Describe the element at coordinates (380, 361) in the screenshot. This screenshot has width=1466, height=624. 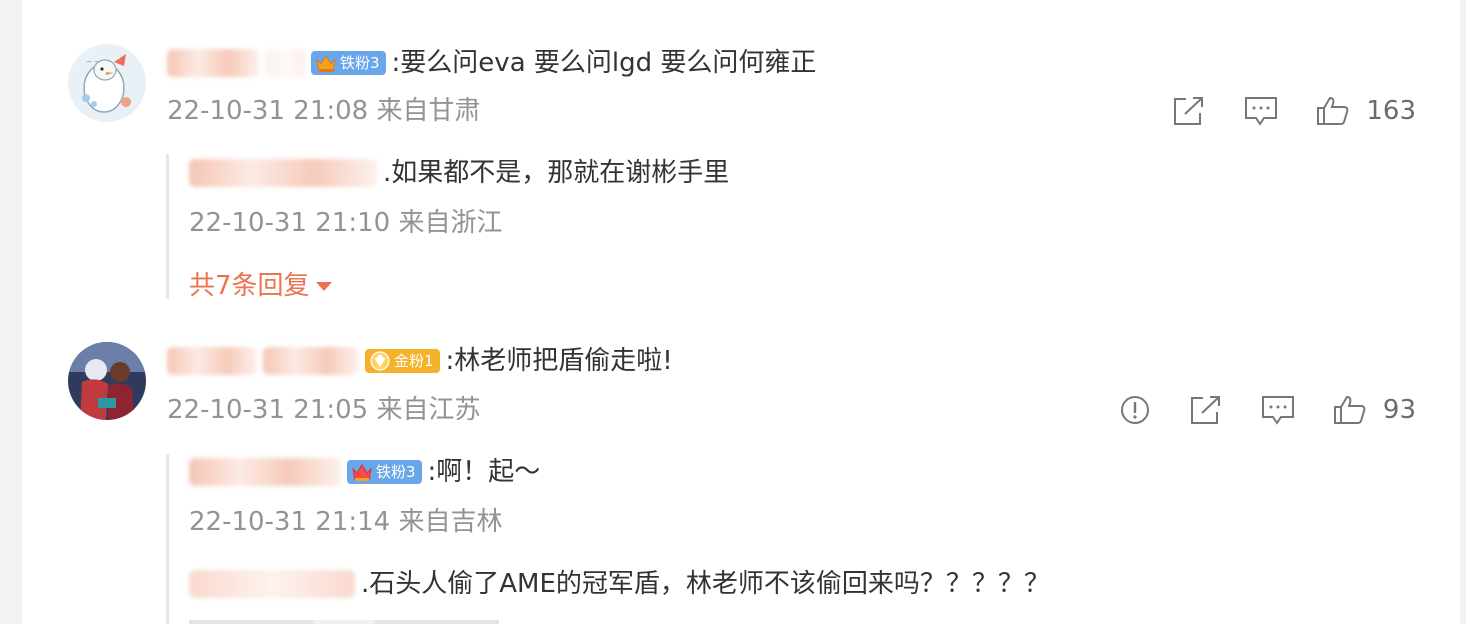
I see `diamond-icon` at that location.